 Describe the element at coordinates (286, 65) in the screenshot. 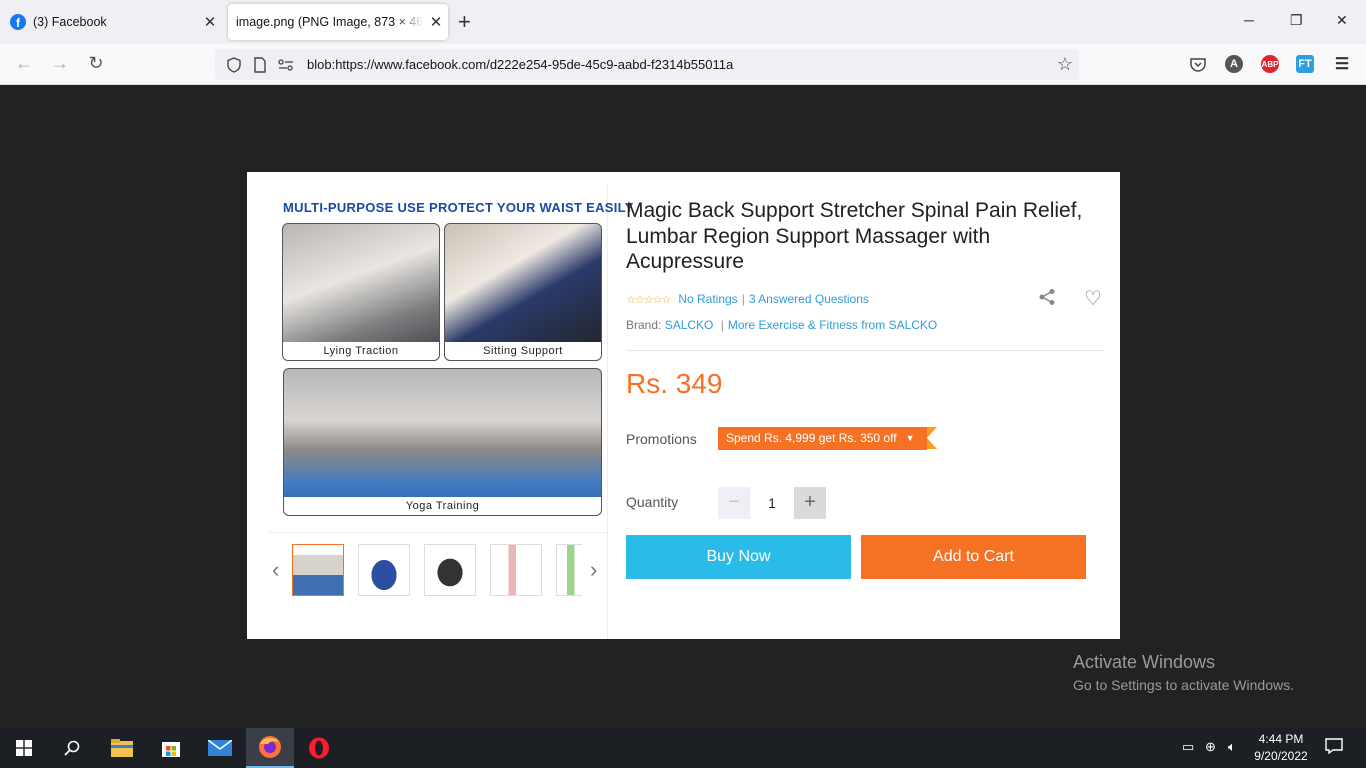

I see `permissions-icon` at that location.